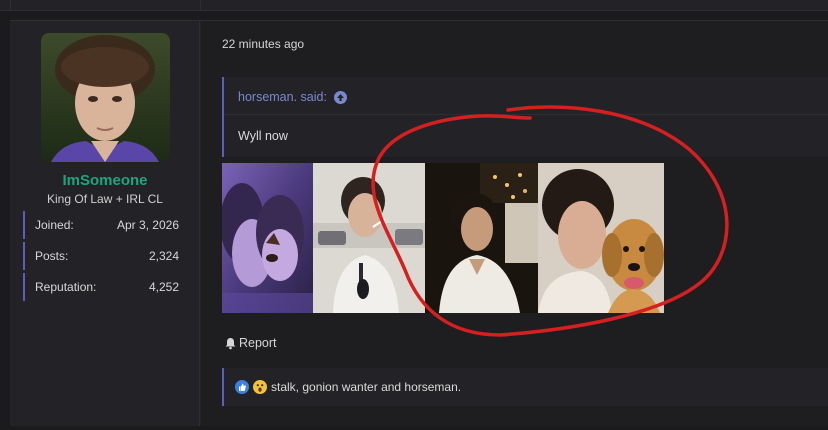  Describe the element at coordinates (163, 287) in the screenshot. I see `stat-value: 4,252` at that location.